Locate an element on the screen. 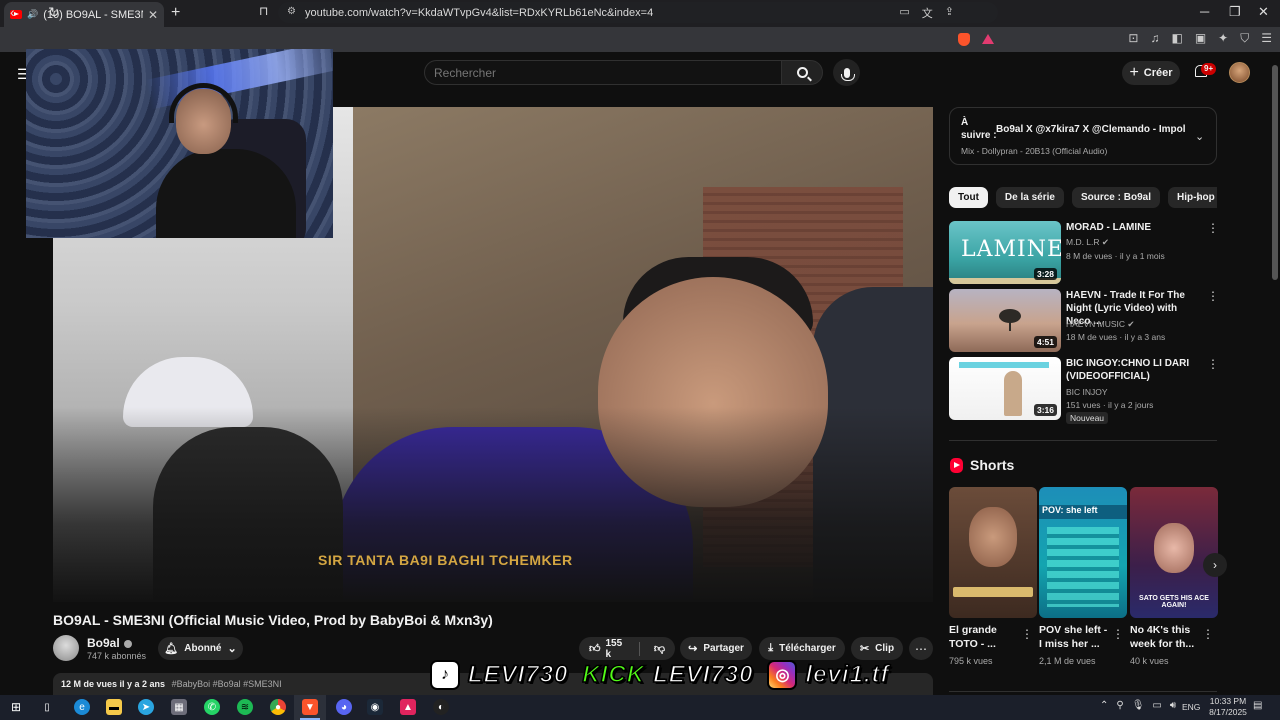 The width and height of the screenshot is (1280, 720). translate-icon: 文 is located at coordinates (927, 13).